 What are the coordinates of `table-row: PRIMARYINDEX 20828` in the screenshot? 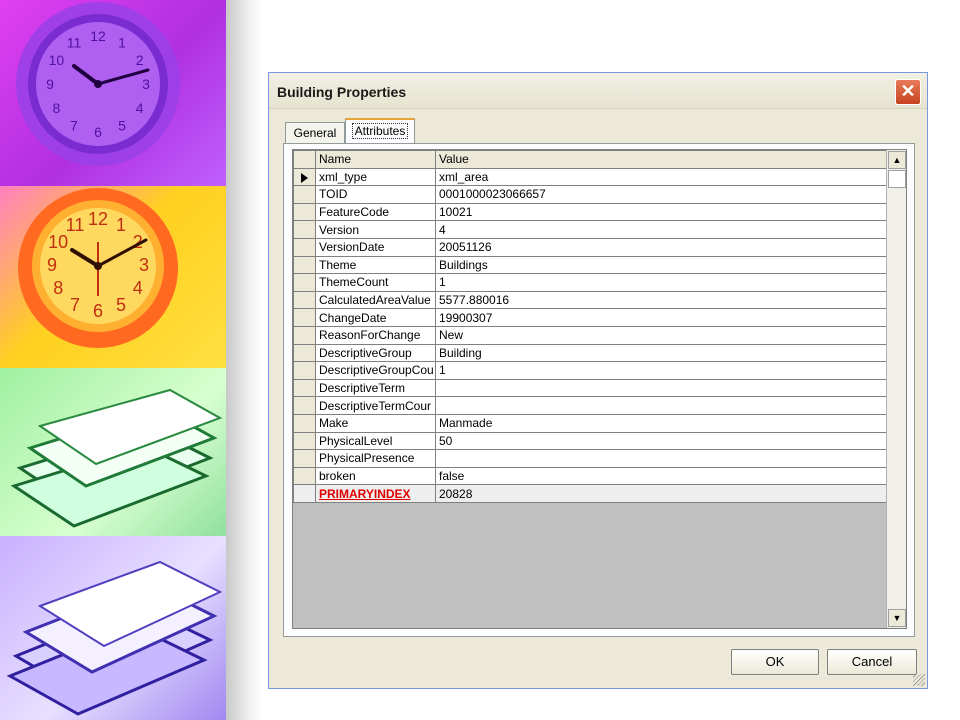 It's located at (590, 493).